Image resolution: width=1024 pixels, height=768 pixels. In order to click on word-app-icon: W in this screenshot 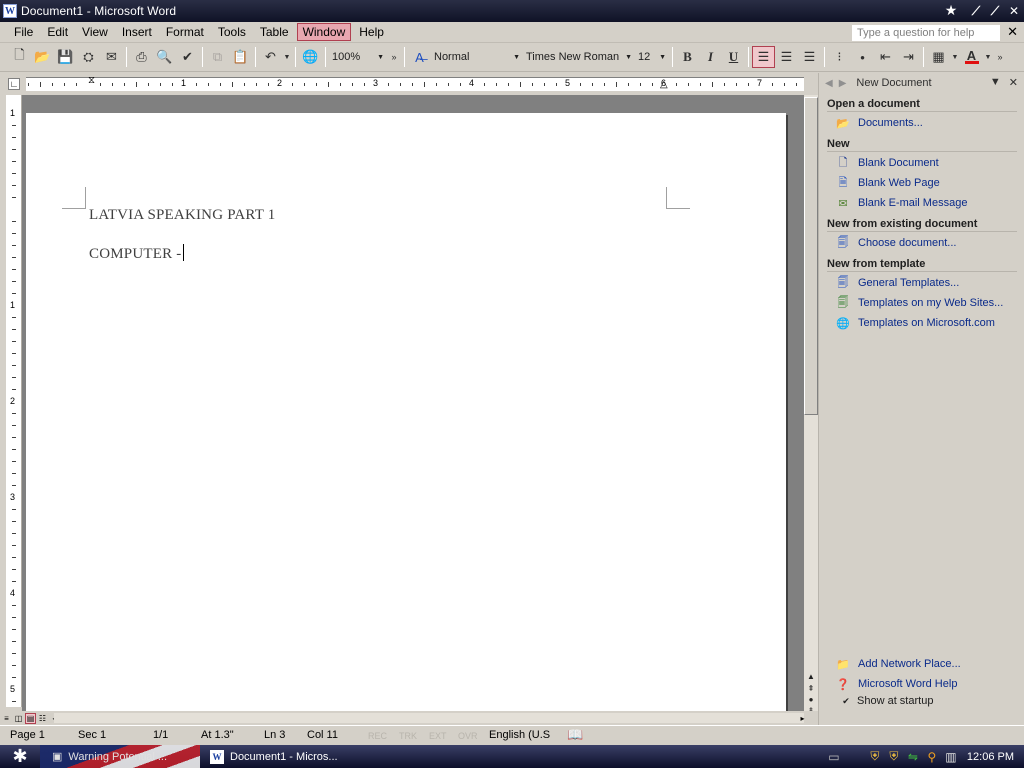, I will do `click(10, 11)`.